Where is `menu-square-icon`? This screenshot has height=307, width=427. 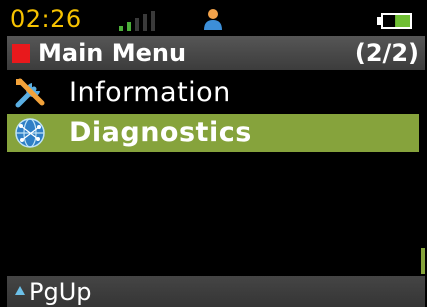 menu-square-icon is located at coordinates (21, 53).